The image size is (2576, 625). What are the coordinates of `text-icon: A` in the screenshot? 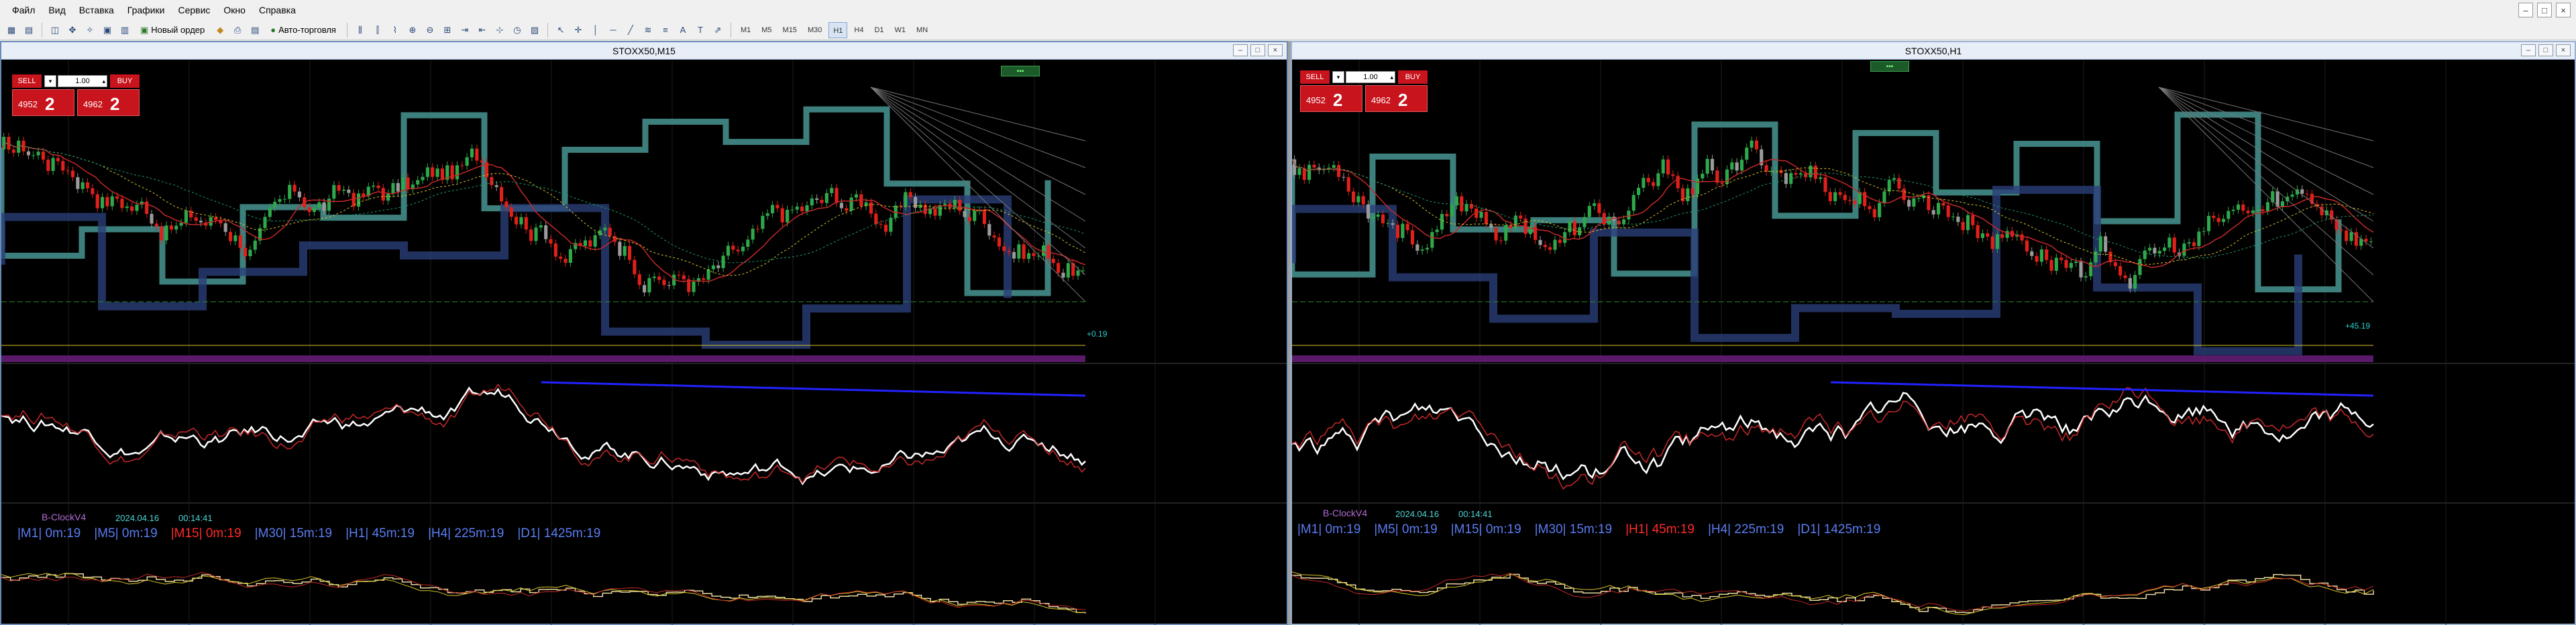 It's located at (683, 30).